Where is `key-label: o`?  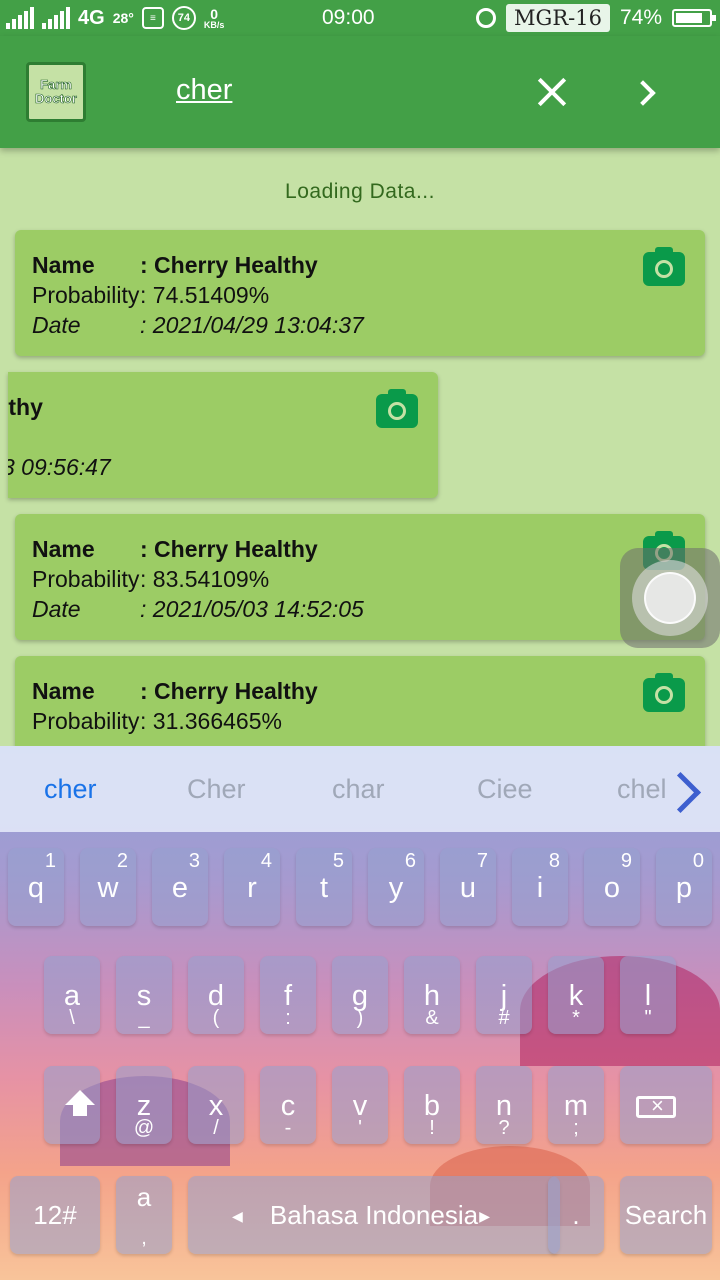 key-label: o is located at coordinates (612, 888).